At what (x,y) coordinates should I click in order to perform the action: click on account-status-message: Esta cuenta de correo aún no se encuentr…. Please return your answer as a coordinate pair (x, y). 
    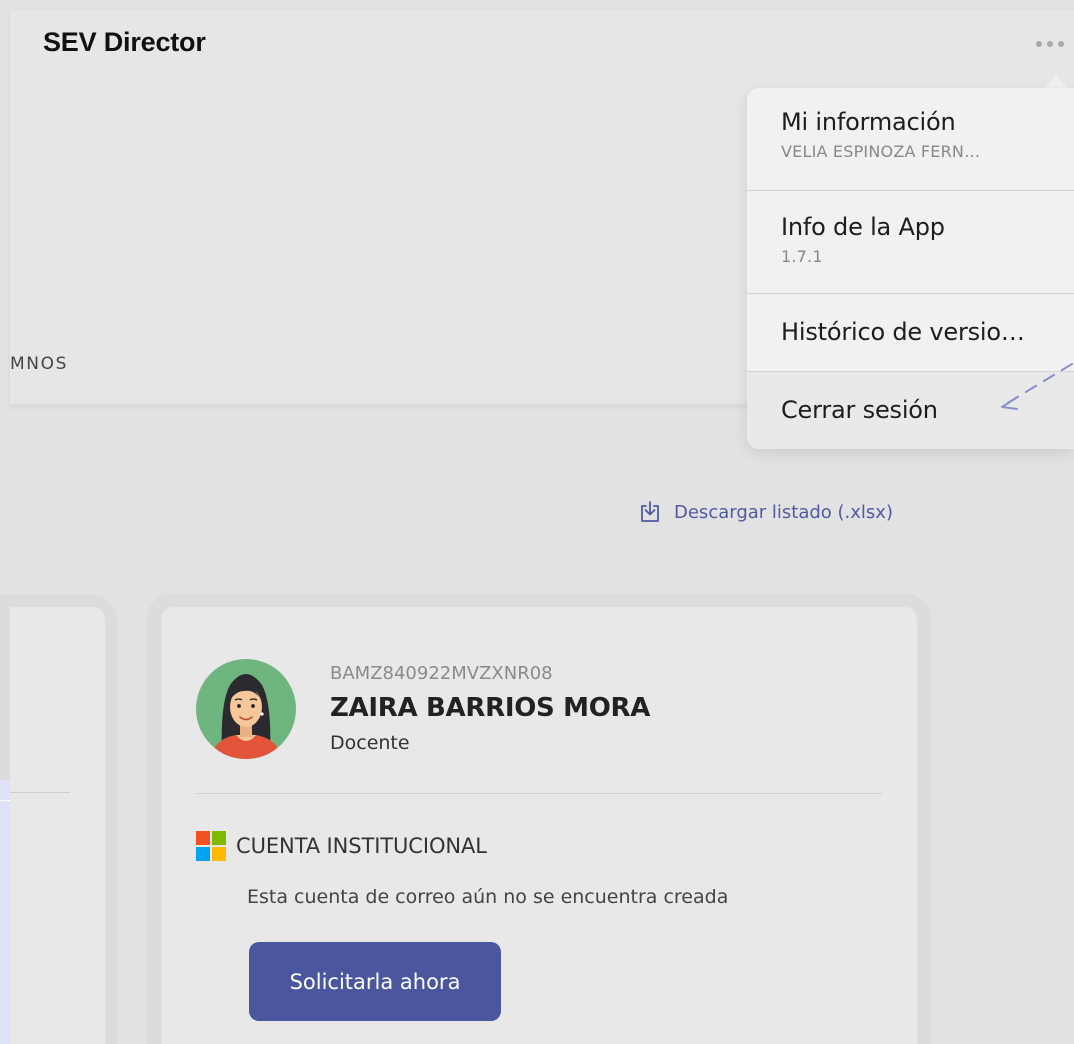
    Looking at the image, I should click on (488, 897).